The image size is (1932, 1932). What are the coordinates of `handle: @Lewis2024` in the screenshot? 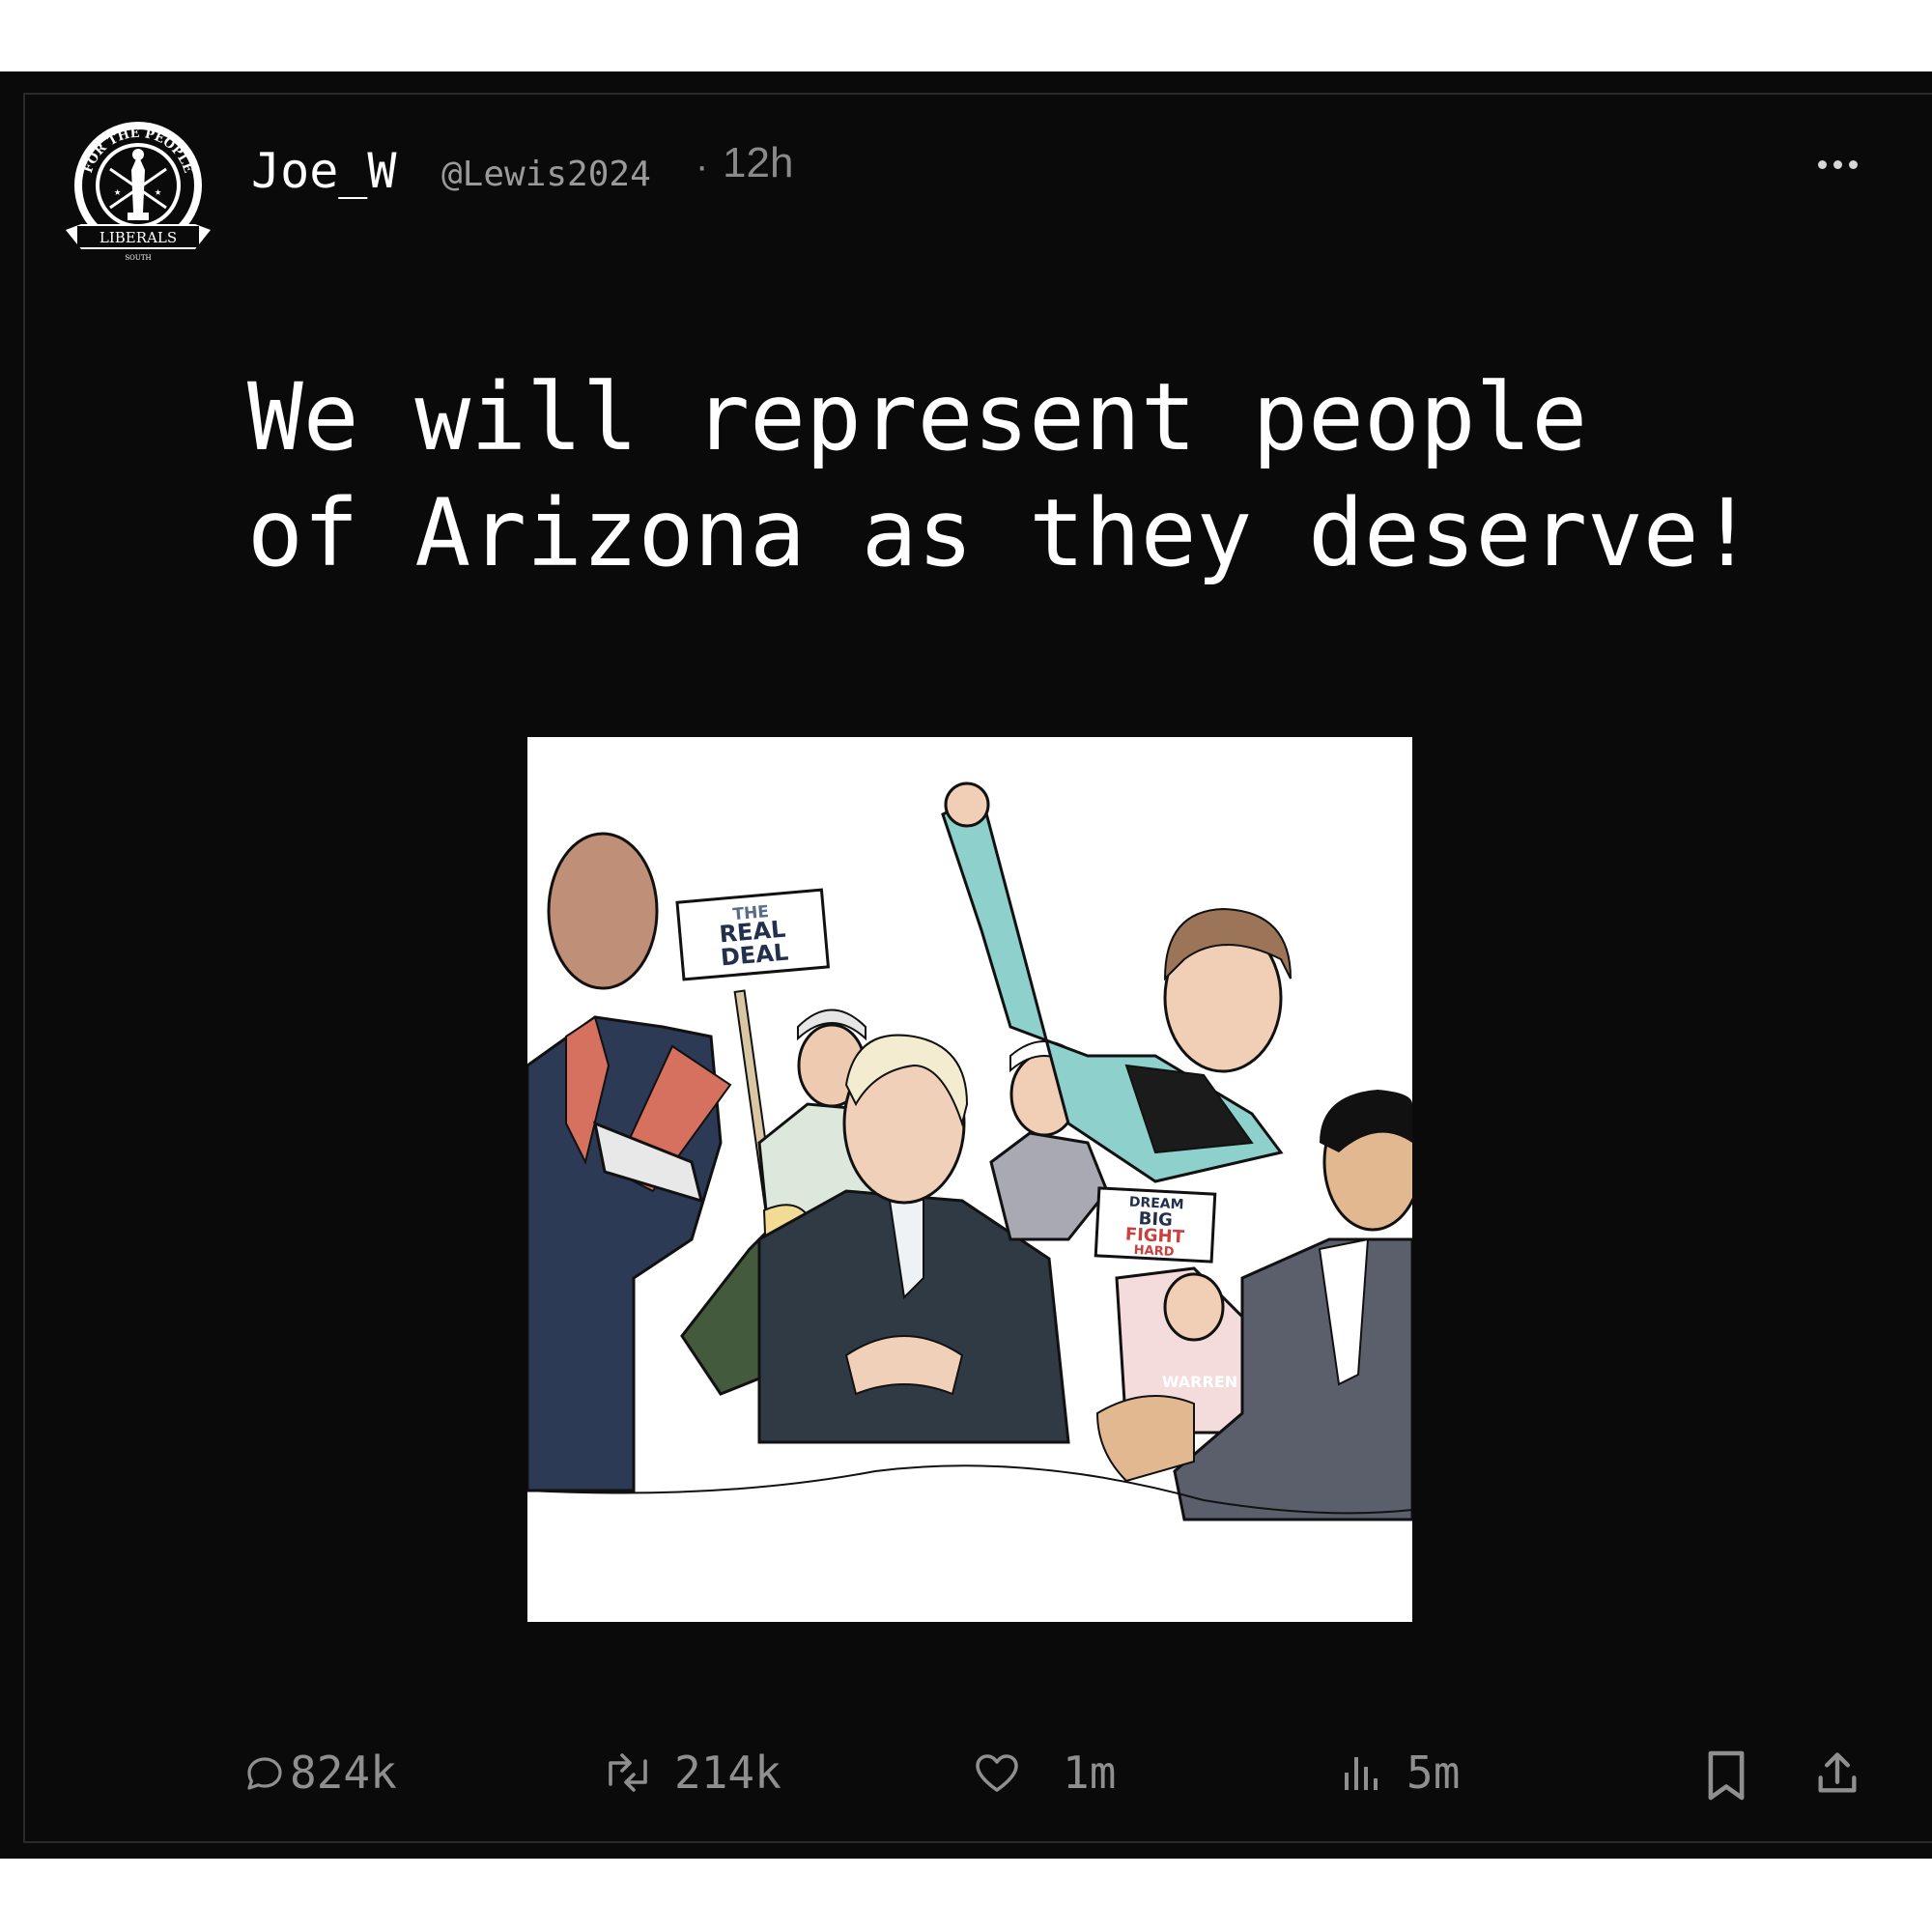 It's located at (546, 174).